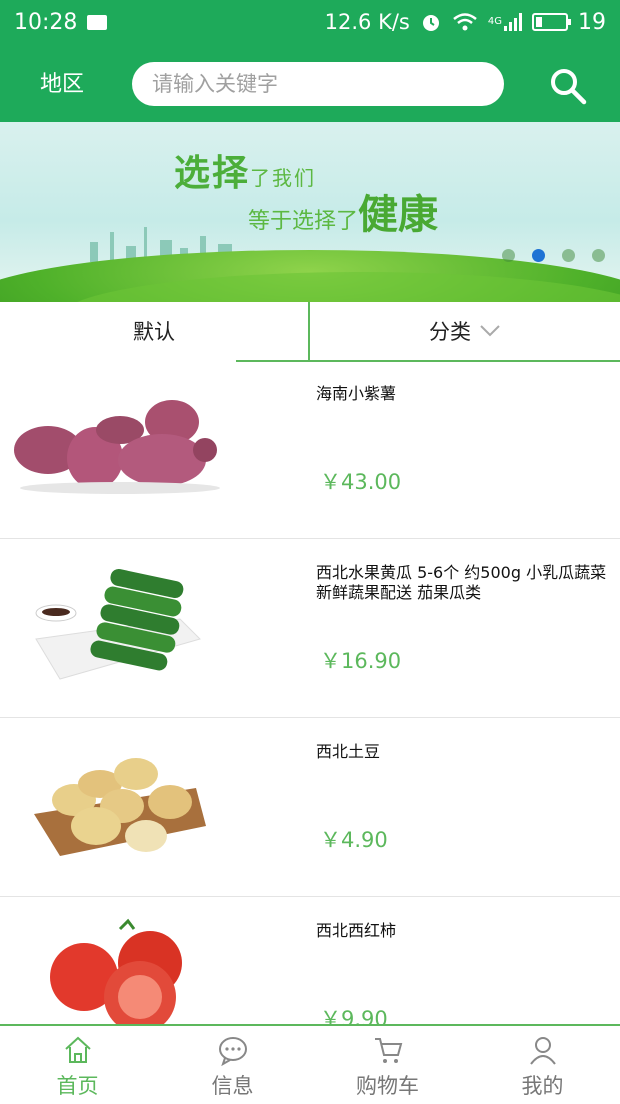  Describe the element at coordinates (466, 394) in the screenshot. I see `product-name: 海南小紫薯` at that location.